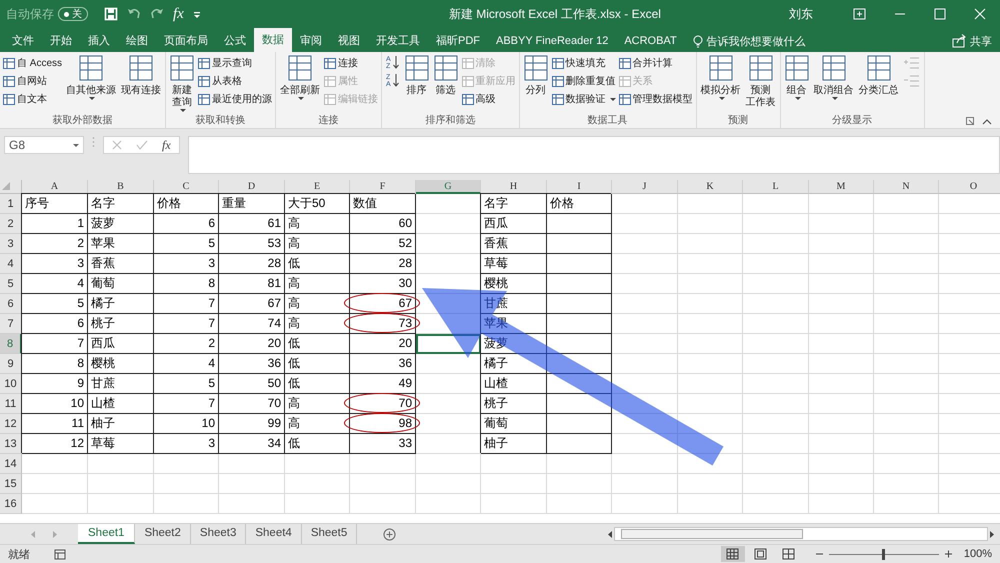 Image resolution: width=1000 pixels, height=563 pixels. I want to click on autosave-toggle: 关, so click(73, 14).